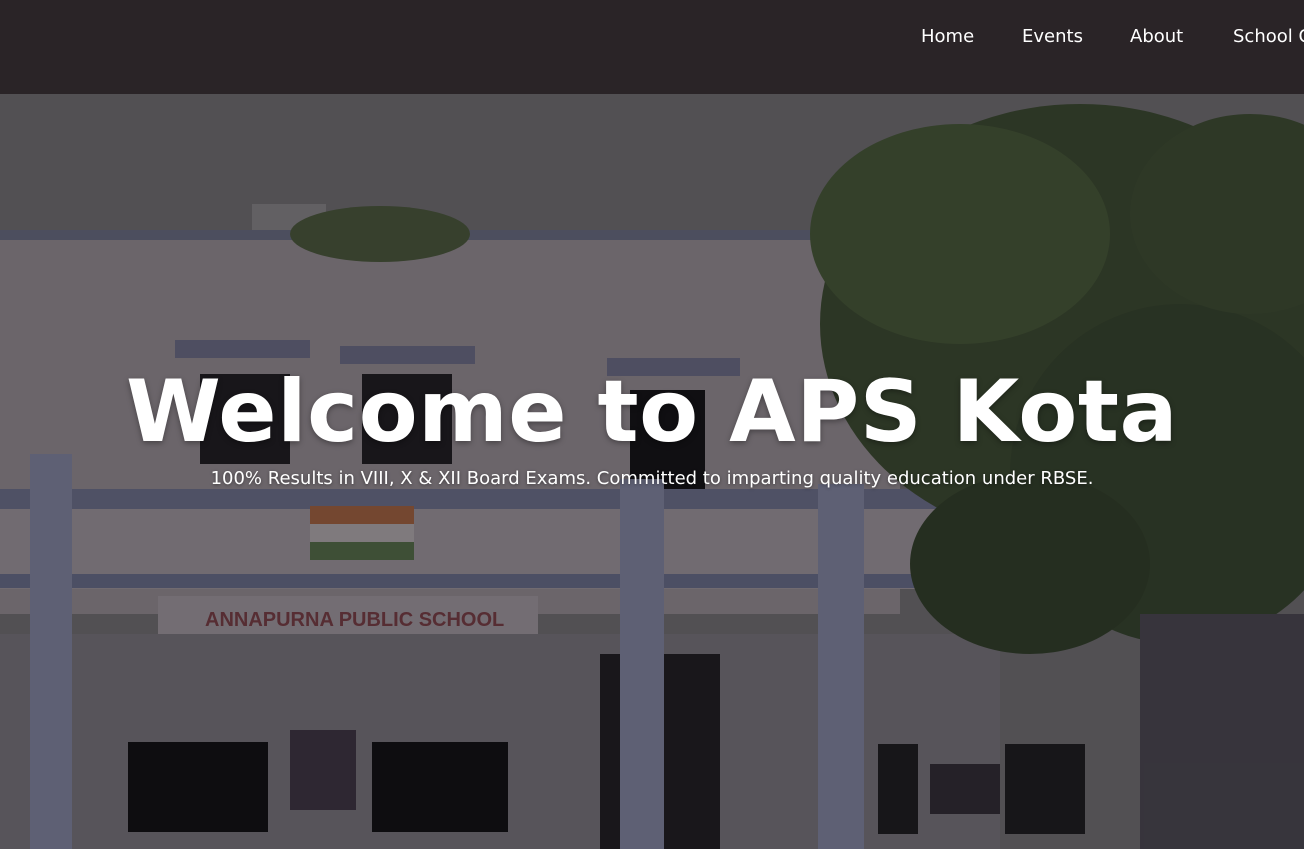 The width and height of the screenshot is (1304, 849). Describe the element at coordinates (947, 36) in the screenshot. I see `nav-home-link: Home` at that location.